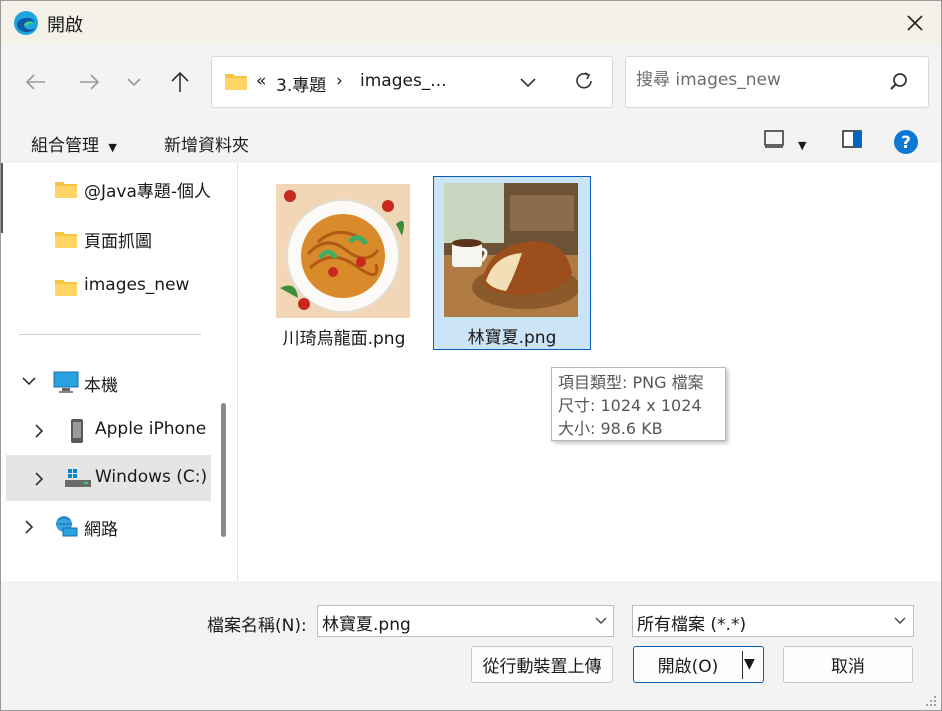 The image size is (942, 711). What do you see at coordinates (344, 339) in the screenshot?
I see `file-name: 川琦烏龍面.png` at bounding box center [344, 339].